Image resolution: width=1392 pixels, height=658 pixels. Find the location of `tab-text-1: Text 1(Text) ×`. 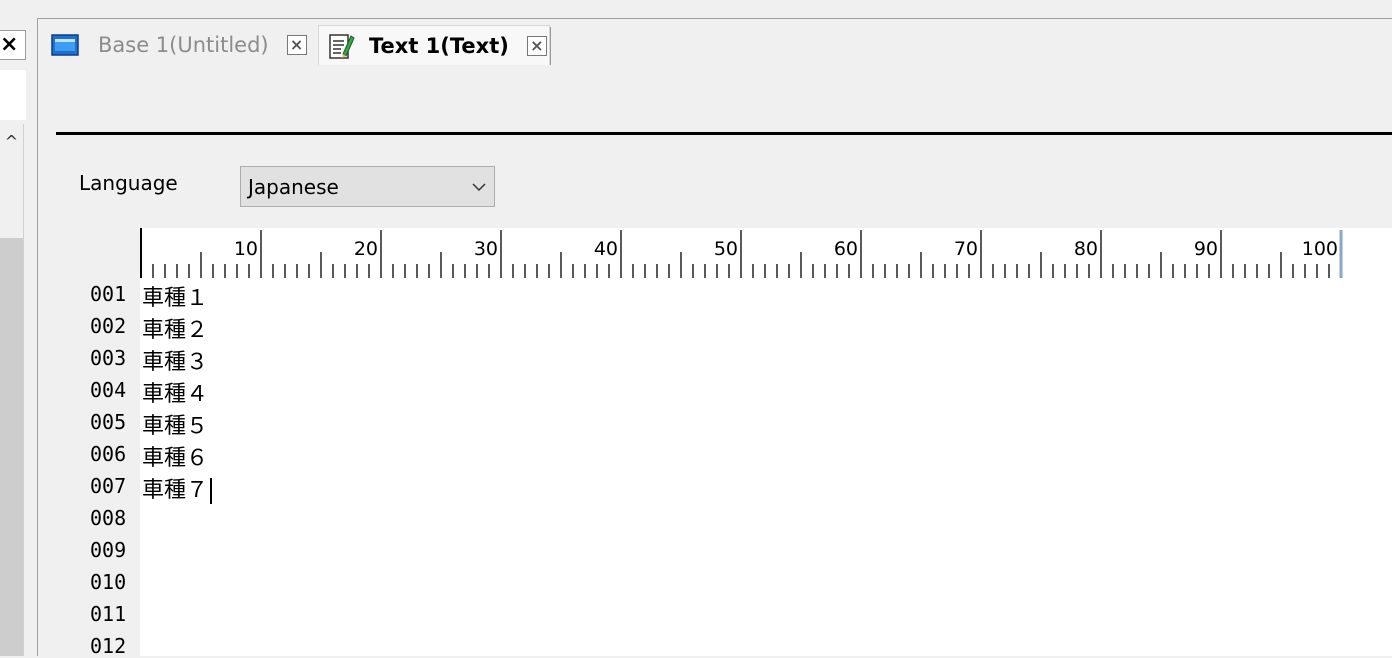

tab-text-1: Text 1(Text) × is located at coordinates (434, 45).